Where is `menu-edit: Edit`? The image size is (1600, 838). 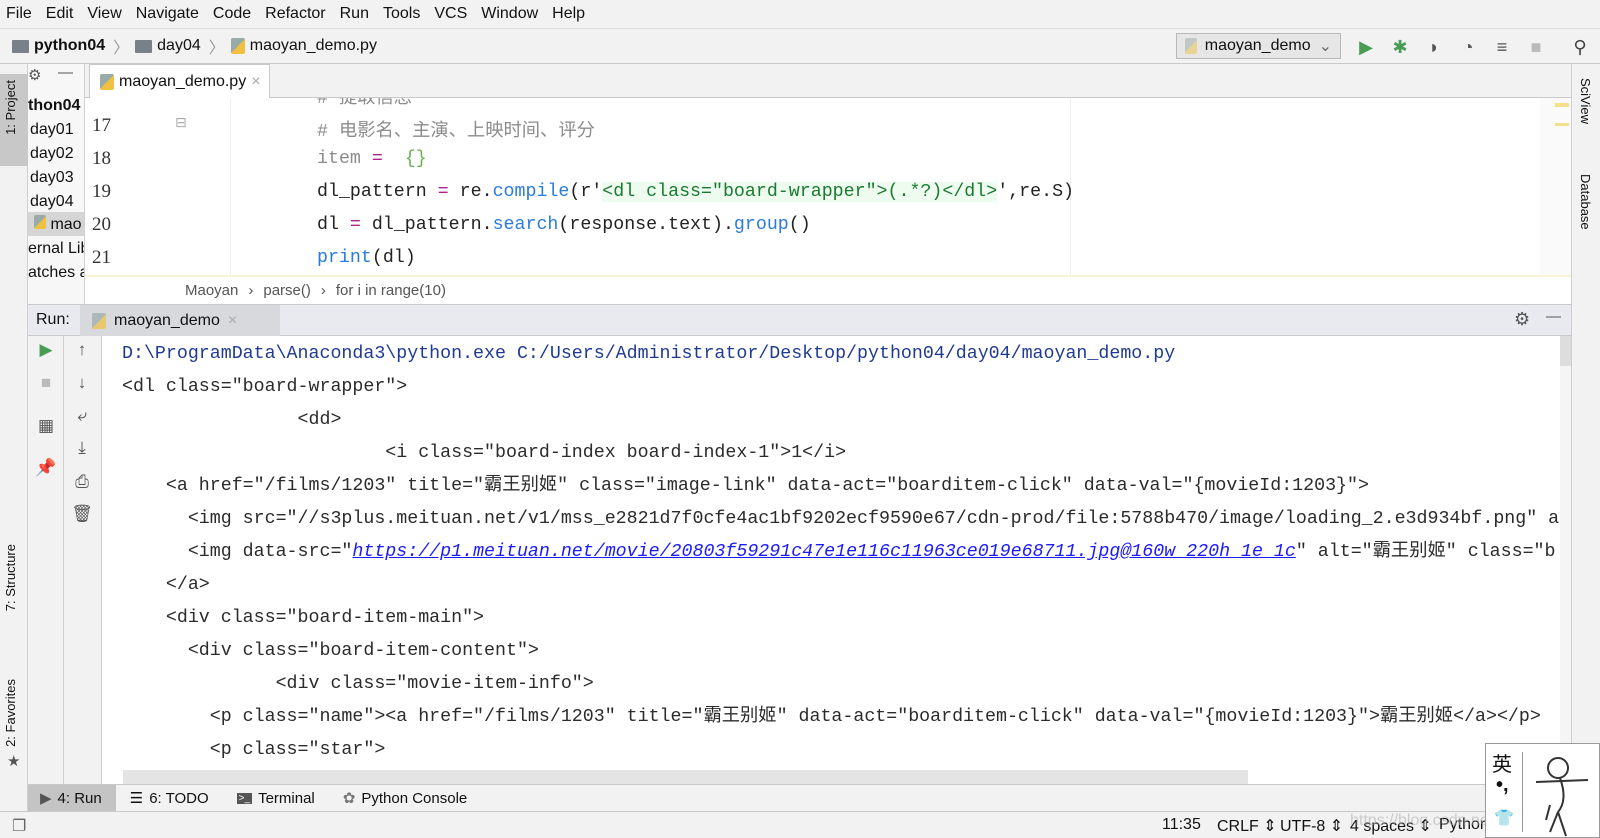 menu-edit: Edit is located at coordinates (60, 14).